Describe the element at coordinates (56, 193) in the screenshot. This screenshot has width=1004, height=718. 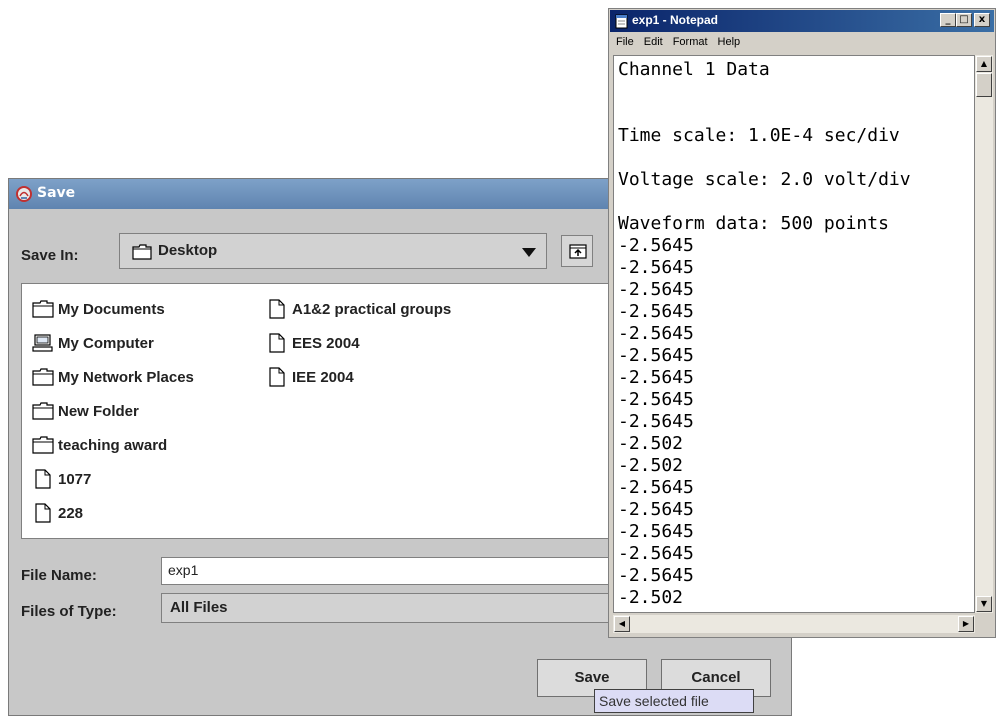
I see `save-dialog-title: Save` at that location.